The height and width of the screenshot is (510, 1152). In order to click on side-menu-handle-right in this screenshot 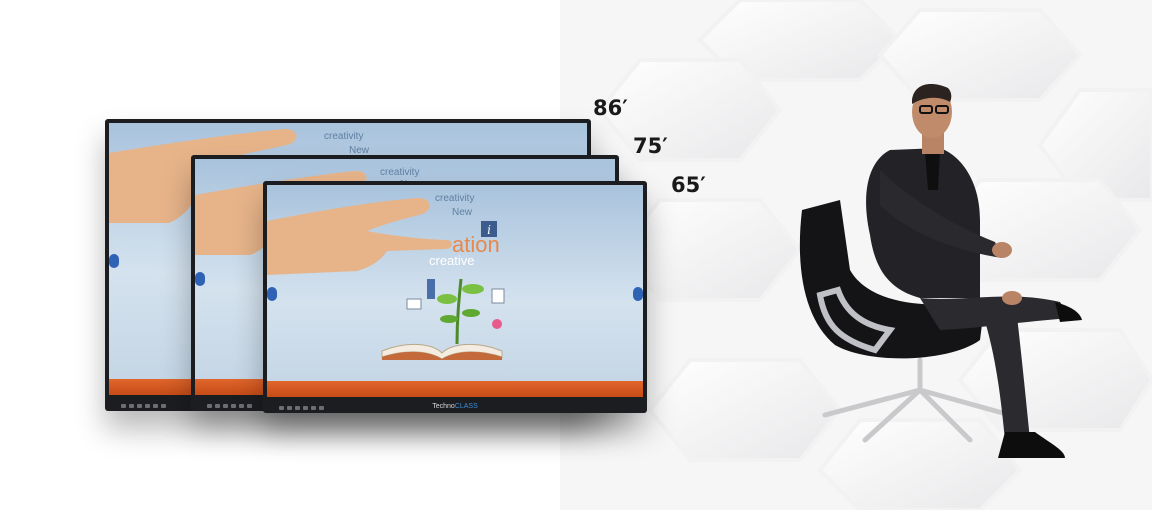, I will do `click(638, 293)`.